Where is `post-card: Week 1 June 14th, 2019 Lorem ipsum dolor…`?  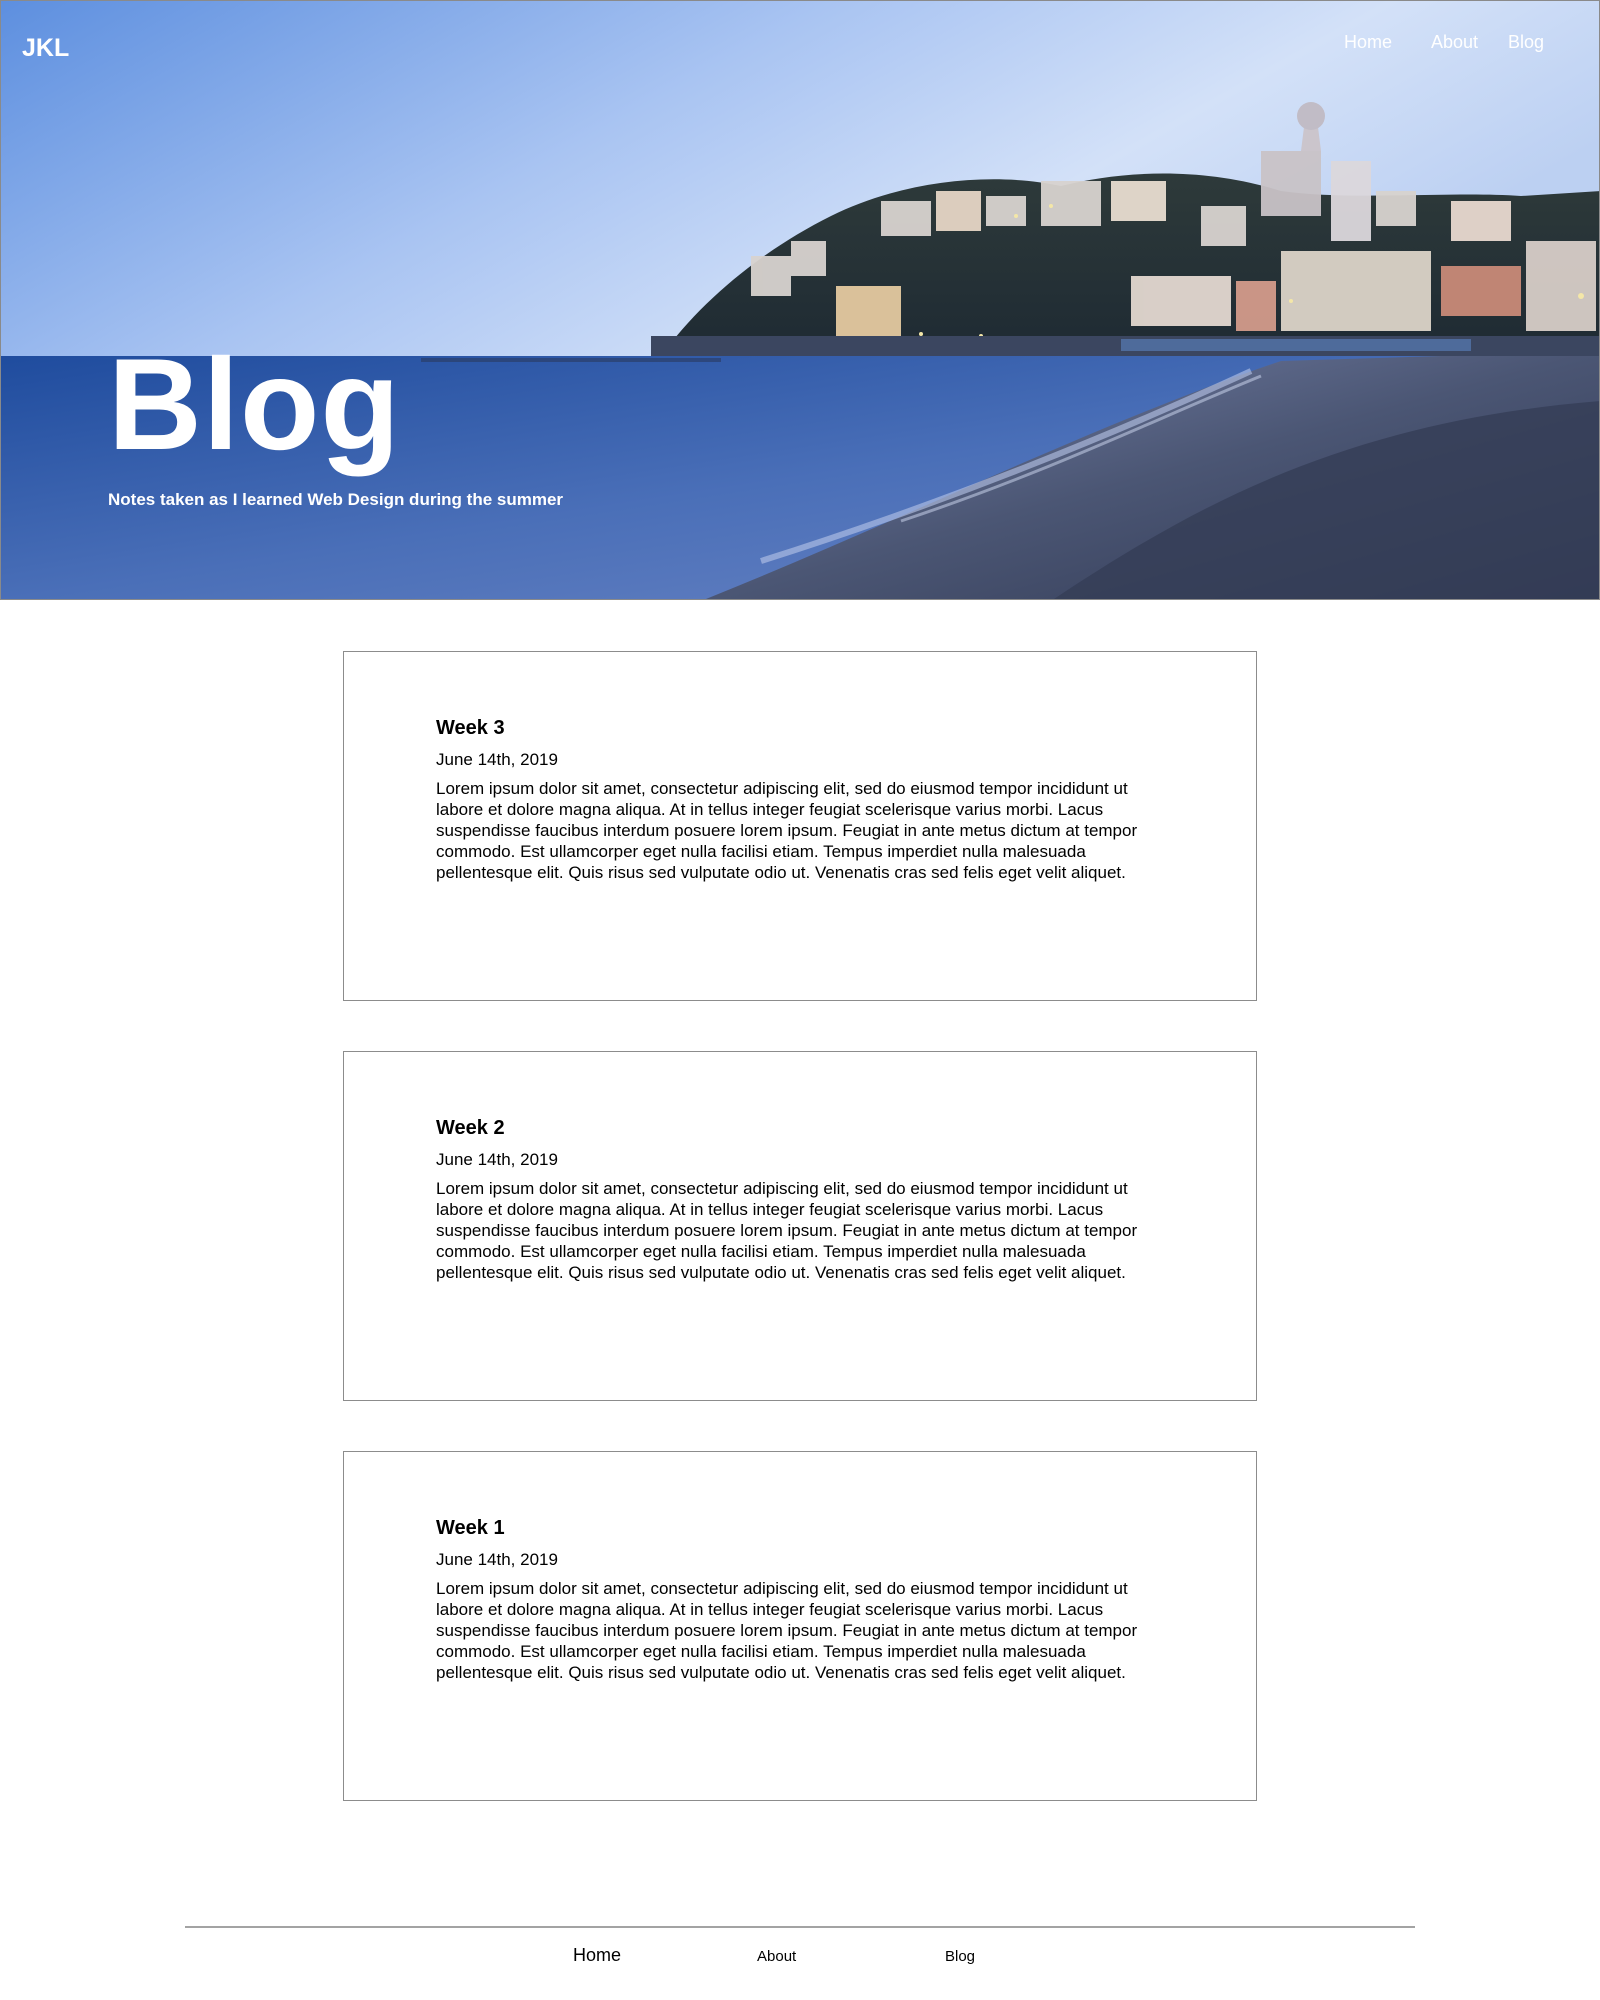 post-card: Week 1 June 14th, 2019 Lorem ipsum dolor… is located at coordinates (800, 1626).